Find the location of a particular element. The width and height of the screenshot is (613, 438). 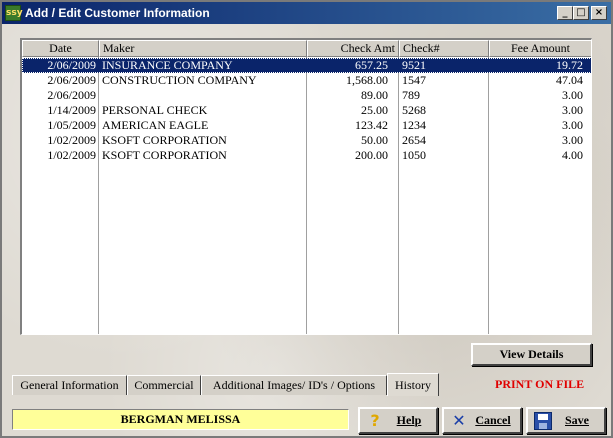

customer-name-field: BERGMAN MELISSA is located at coordinates (180, 419).